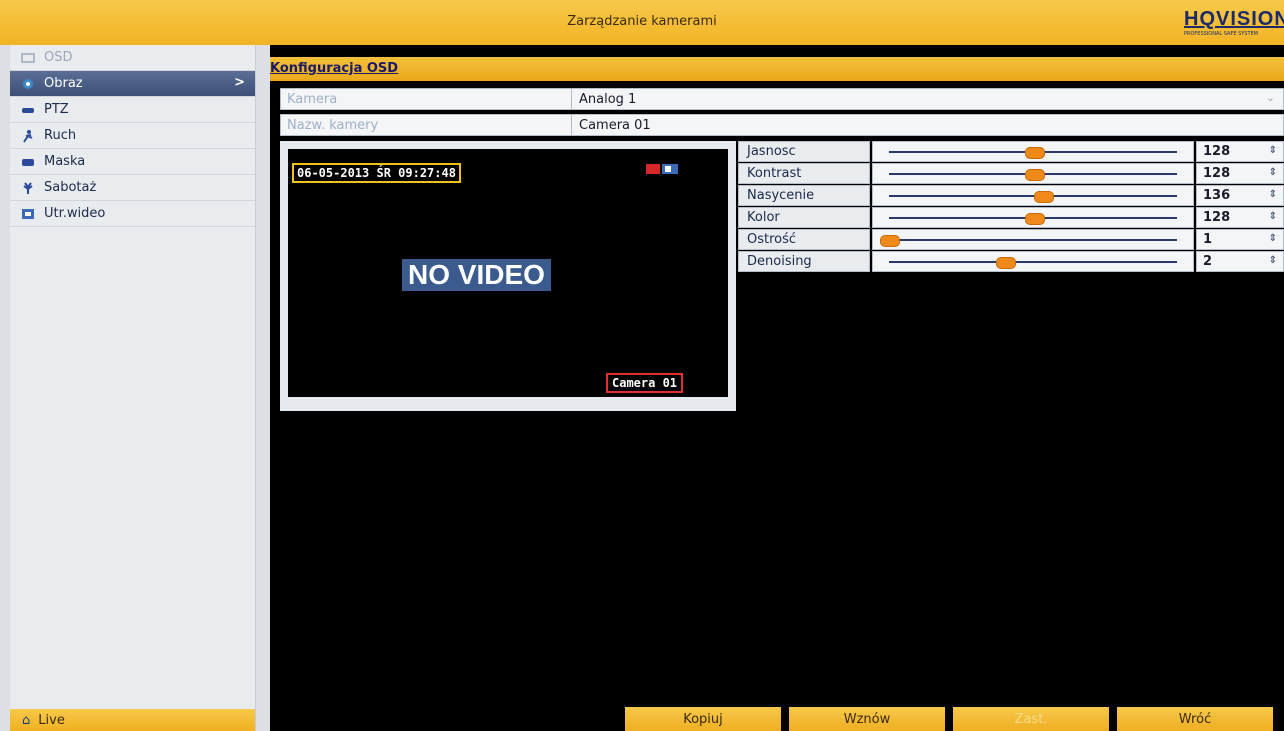 The width and height of the screenshot is (1284, 731). Describe the element at coordinates (1240, 239) in the screenshot. I see `adjust-value: 1 ⇕` at that location.